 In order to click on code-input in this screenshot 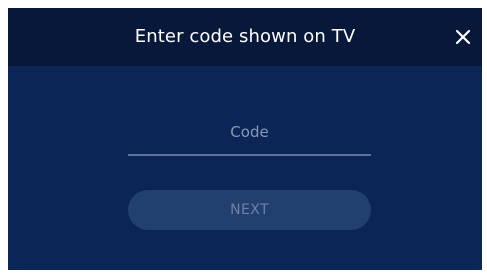, I will do `click(249, 132)`.